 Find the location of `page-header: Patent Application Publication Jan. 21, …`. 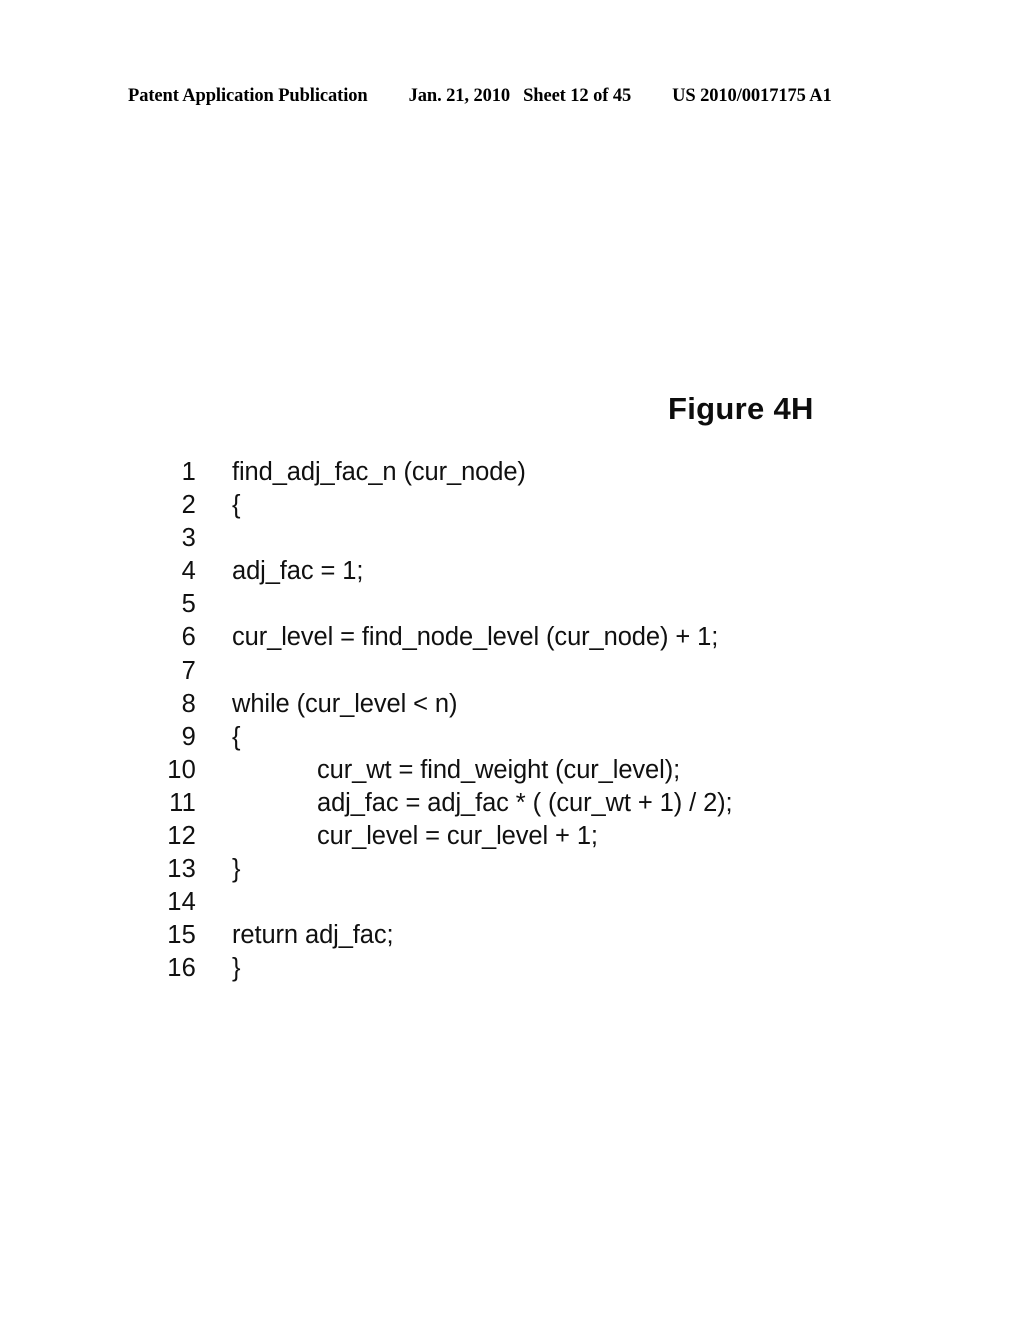

page-header: Patent Application Publication Jan. 21, … is located at coordinates (512, 98).